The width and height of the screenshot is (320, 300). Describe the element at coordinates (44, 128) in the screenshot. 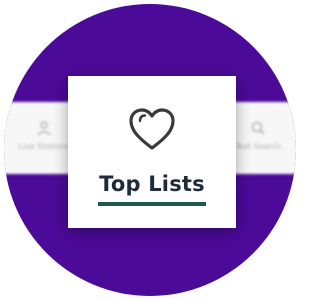

I see `person-icon` at that location.